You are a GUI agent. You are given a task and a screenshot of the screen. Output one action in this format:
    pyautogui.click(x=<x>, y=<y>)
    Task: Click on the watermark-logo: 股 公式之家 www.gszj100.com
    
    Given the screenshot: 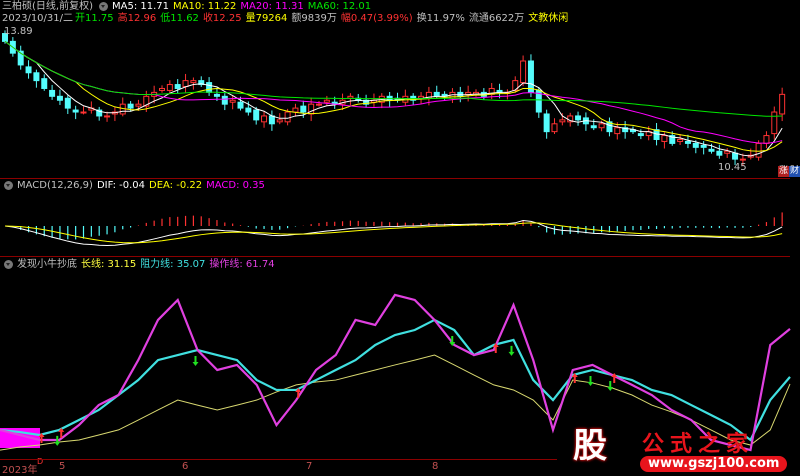 What is the action you would take?
    pyautogui.click(x=680, y=447)
    